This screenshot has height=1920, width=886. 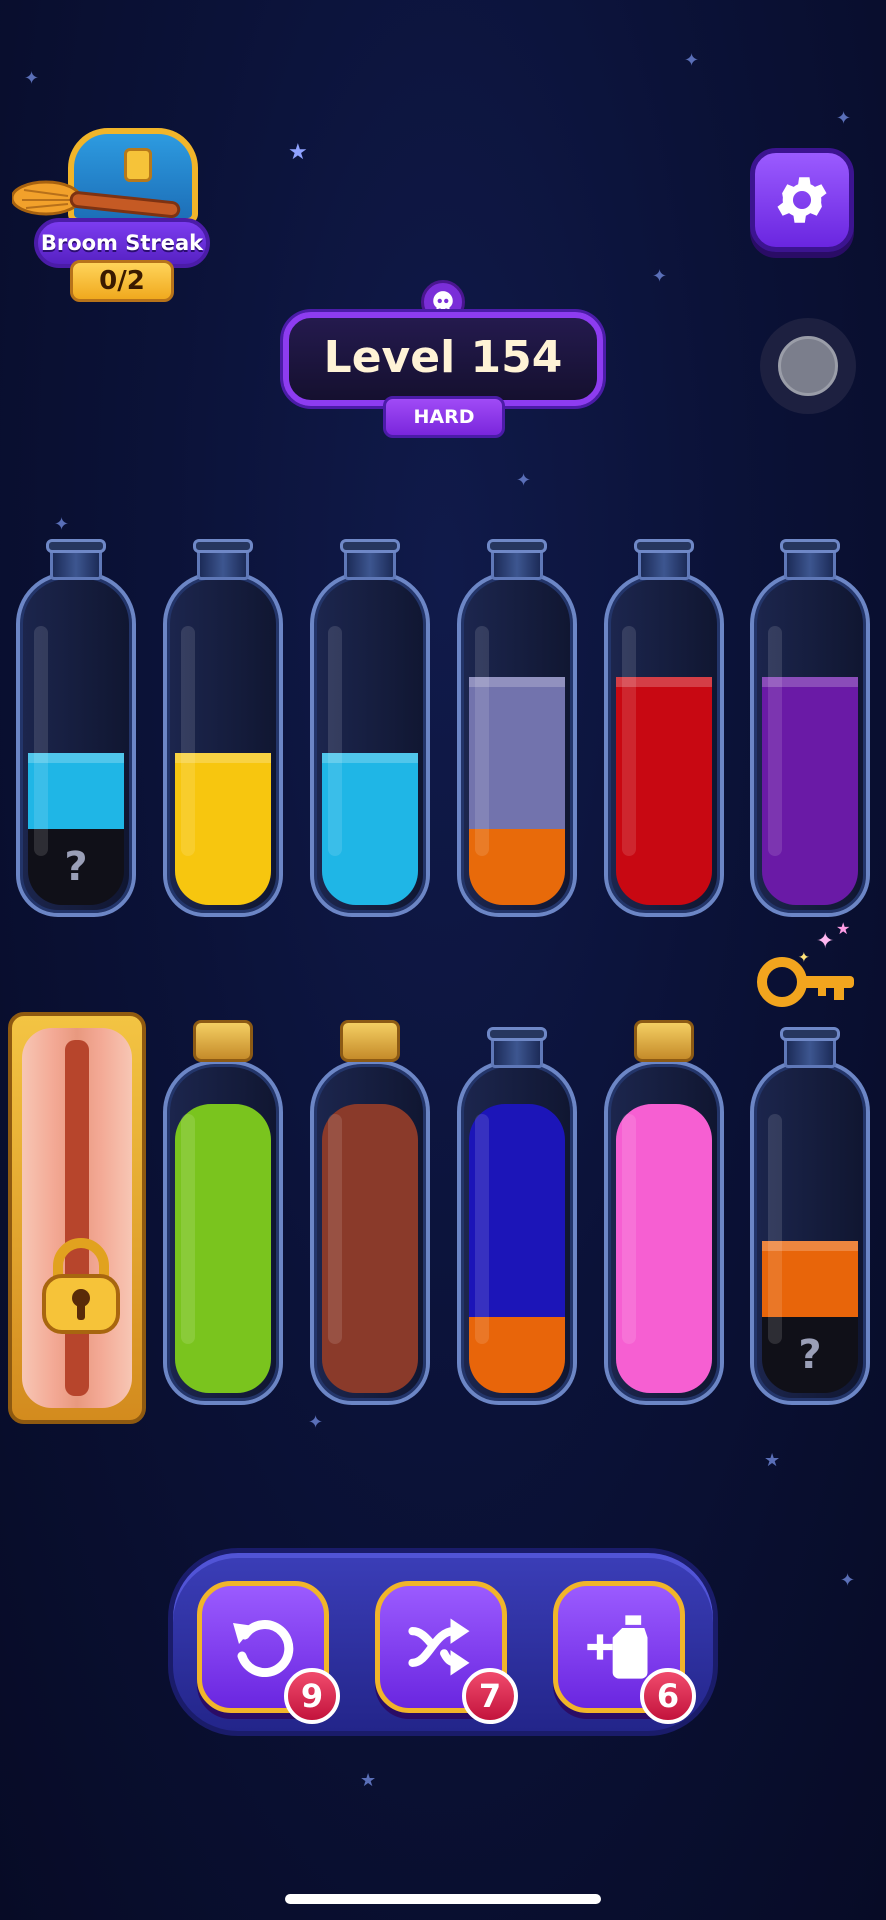 I want to click on gear-icon, so click(x=802, y=200).